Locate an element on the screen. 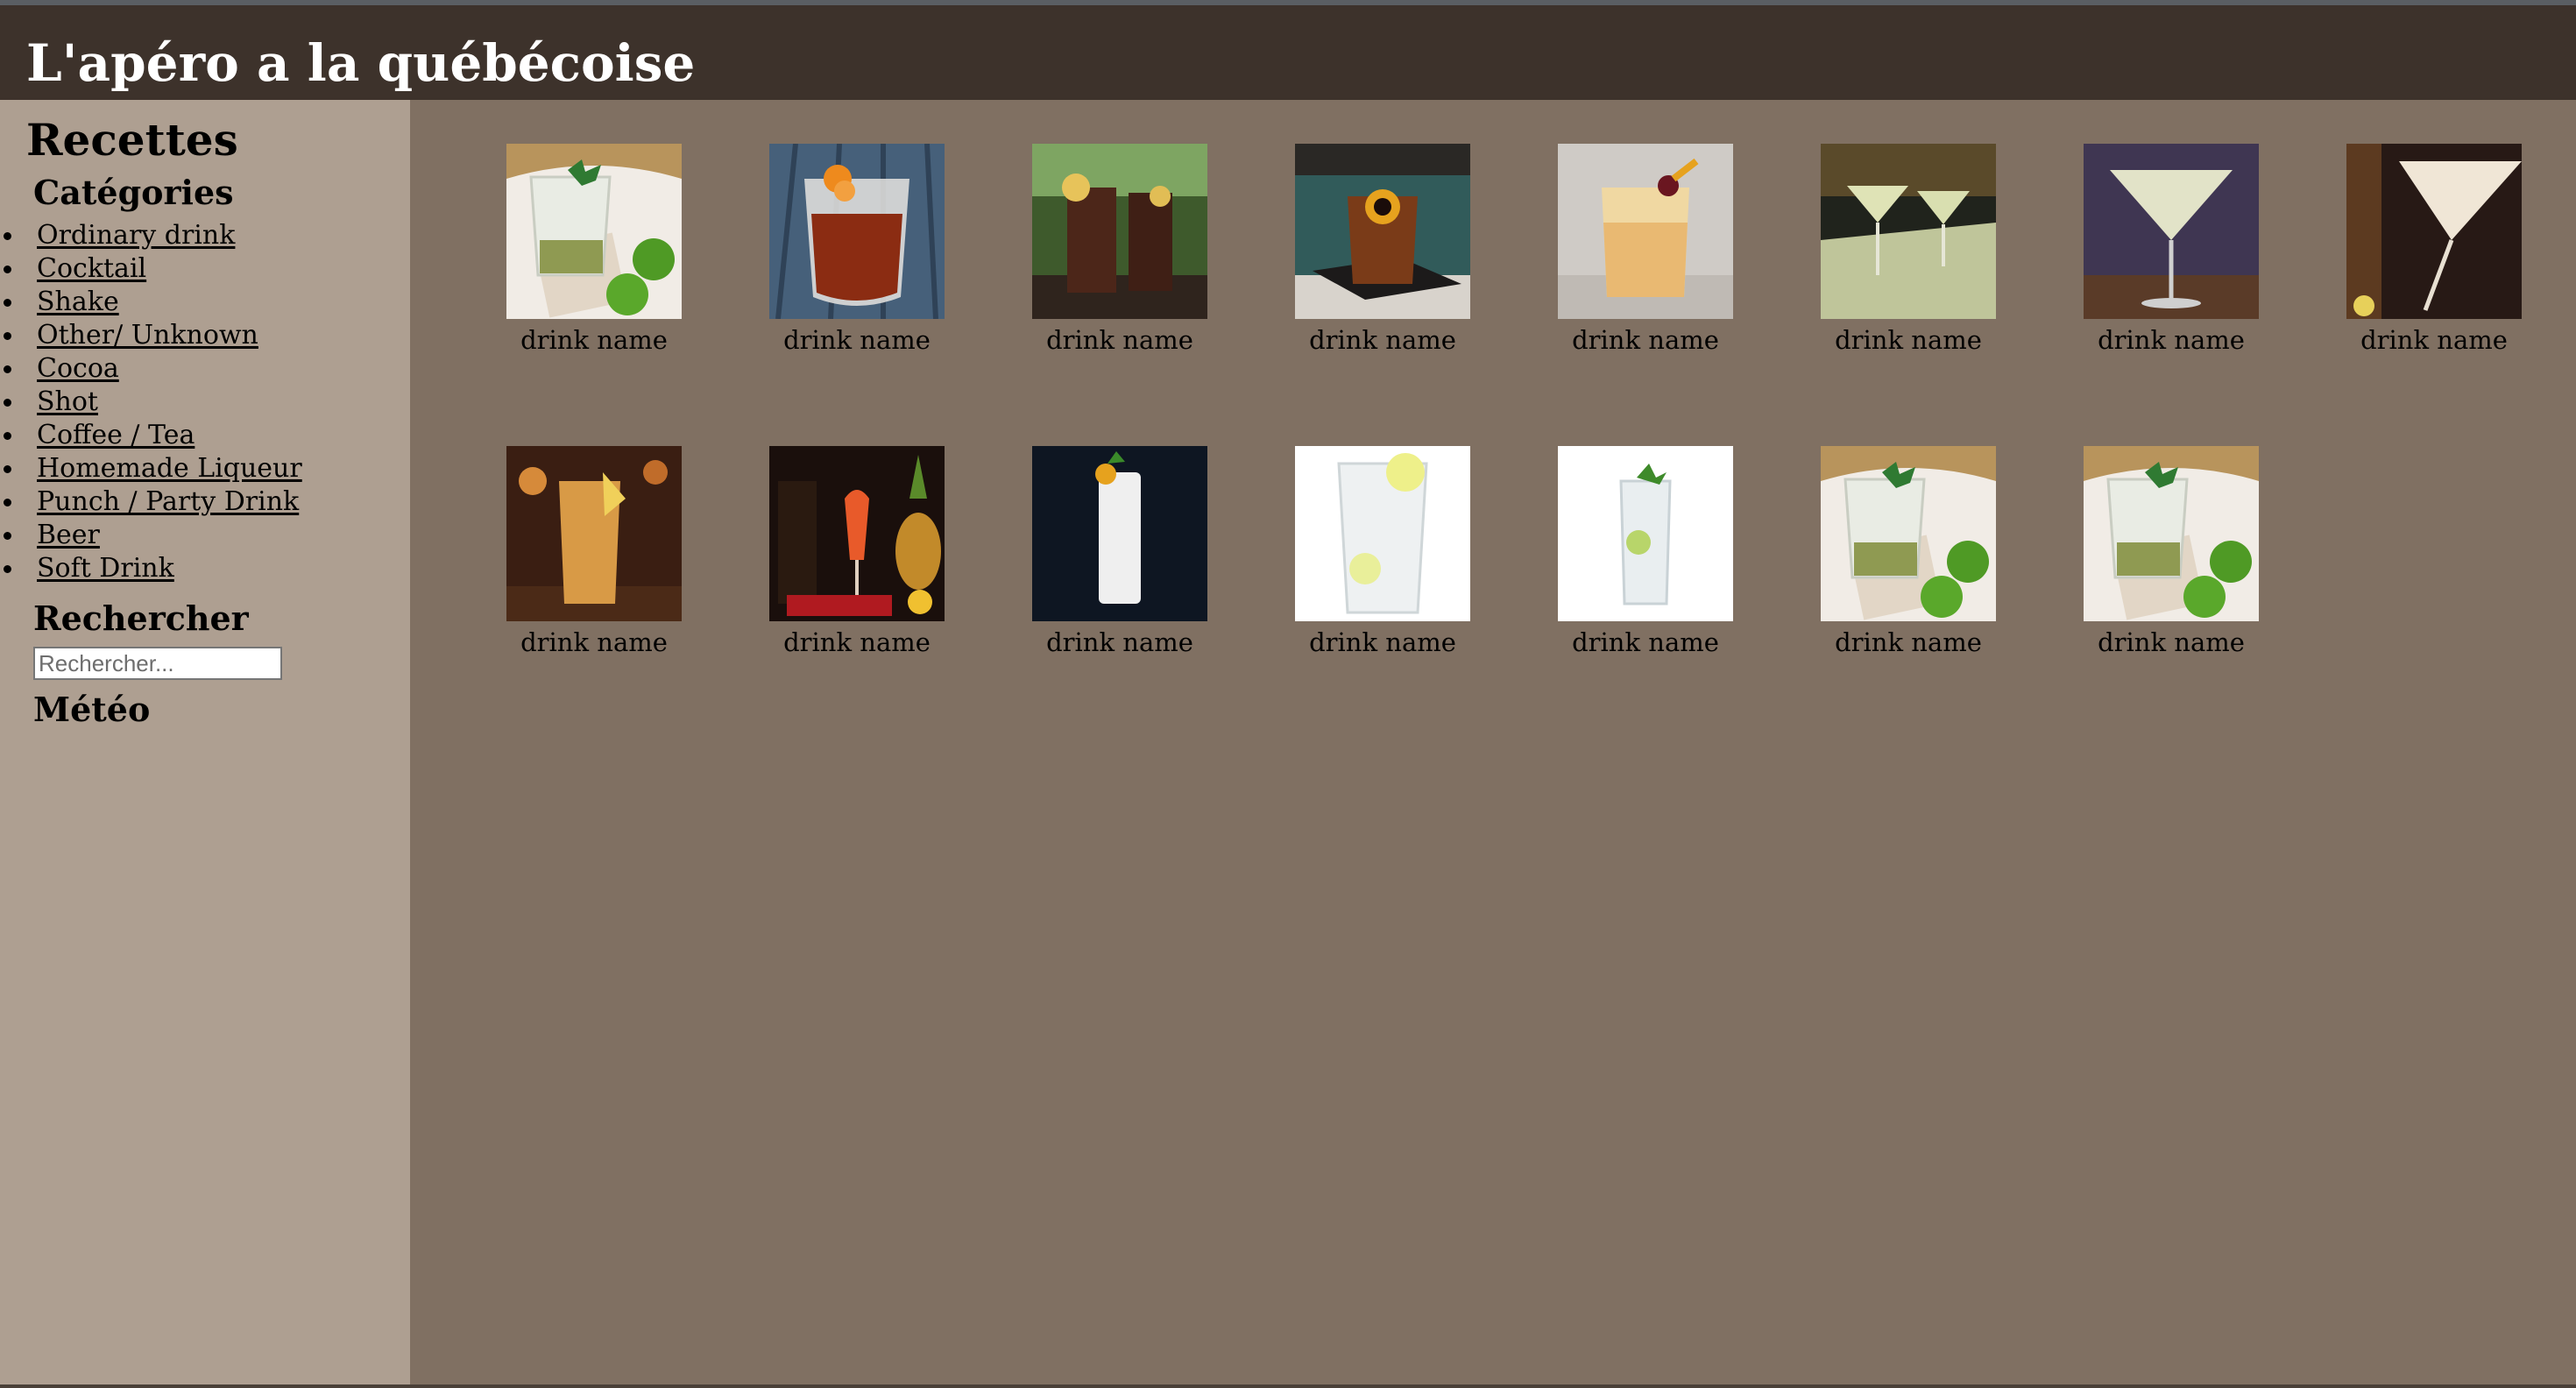 This screenshot has width=2576, height=1388. sidebar-heading: Recettes is located at coordinates (132, 140).